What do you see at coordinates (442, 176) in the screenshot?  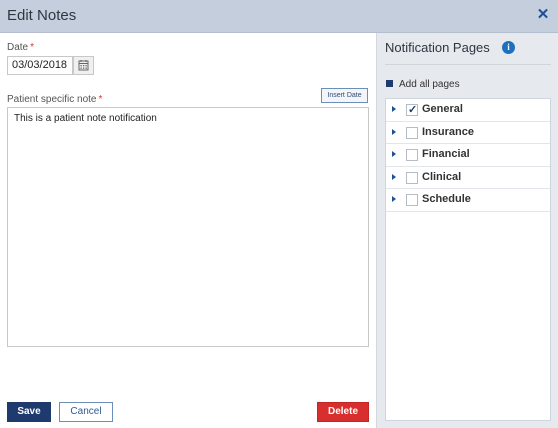 I see `page-label: Clinical` at bounding box center [442, 176].